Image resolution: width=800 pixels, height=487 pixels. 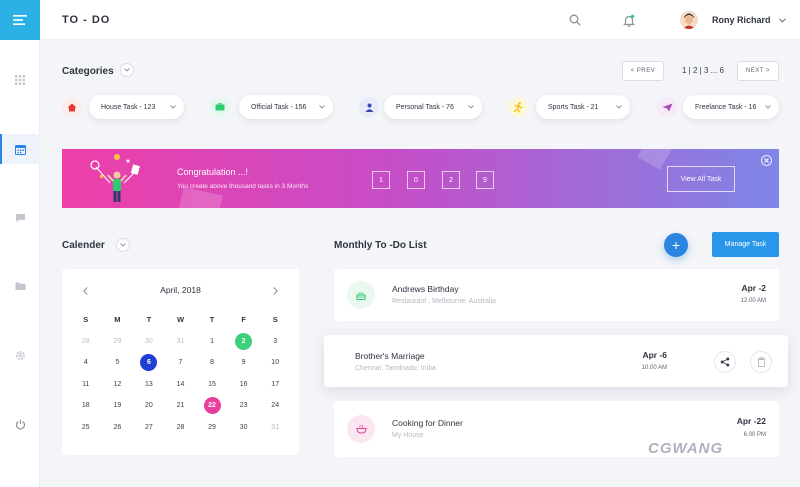 What do you see at coordinates (149, 363) in the screenshot?
I see `calendar-day: 6` at bounding box center [149, 363].